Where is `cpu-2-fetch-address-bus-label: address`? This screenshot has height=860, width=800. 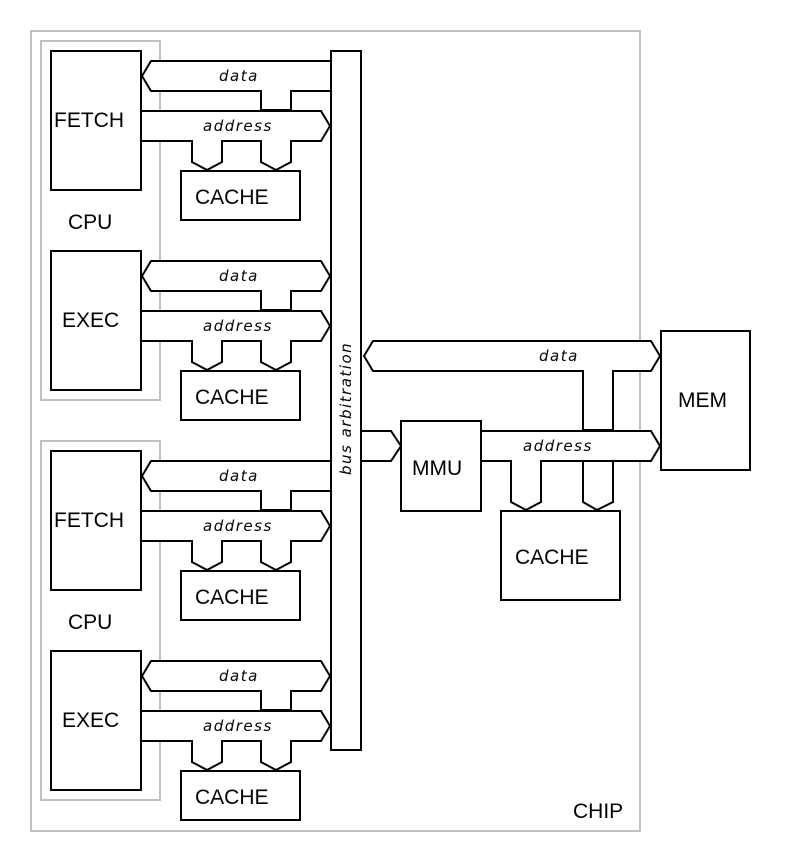
cpu-2-fetch-address-bus-label: address is located at coordinates (238, 526).